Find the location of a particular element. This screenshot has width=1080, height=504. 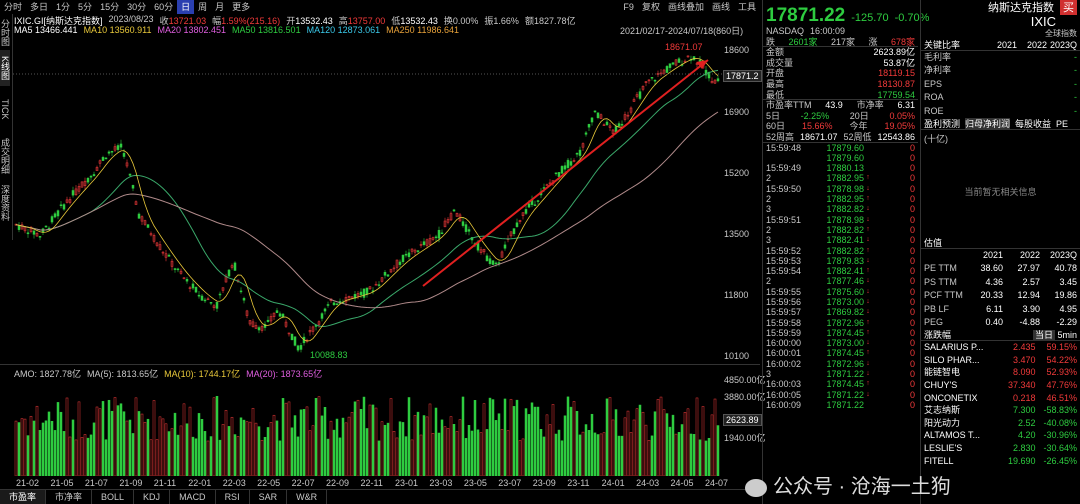

mover-row: 能链智电 8.090 52.93% is located at coordinates (1000, 372).